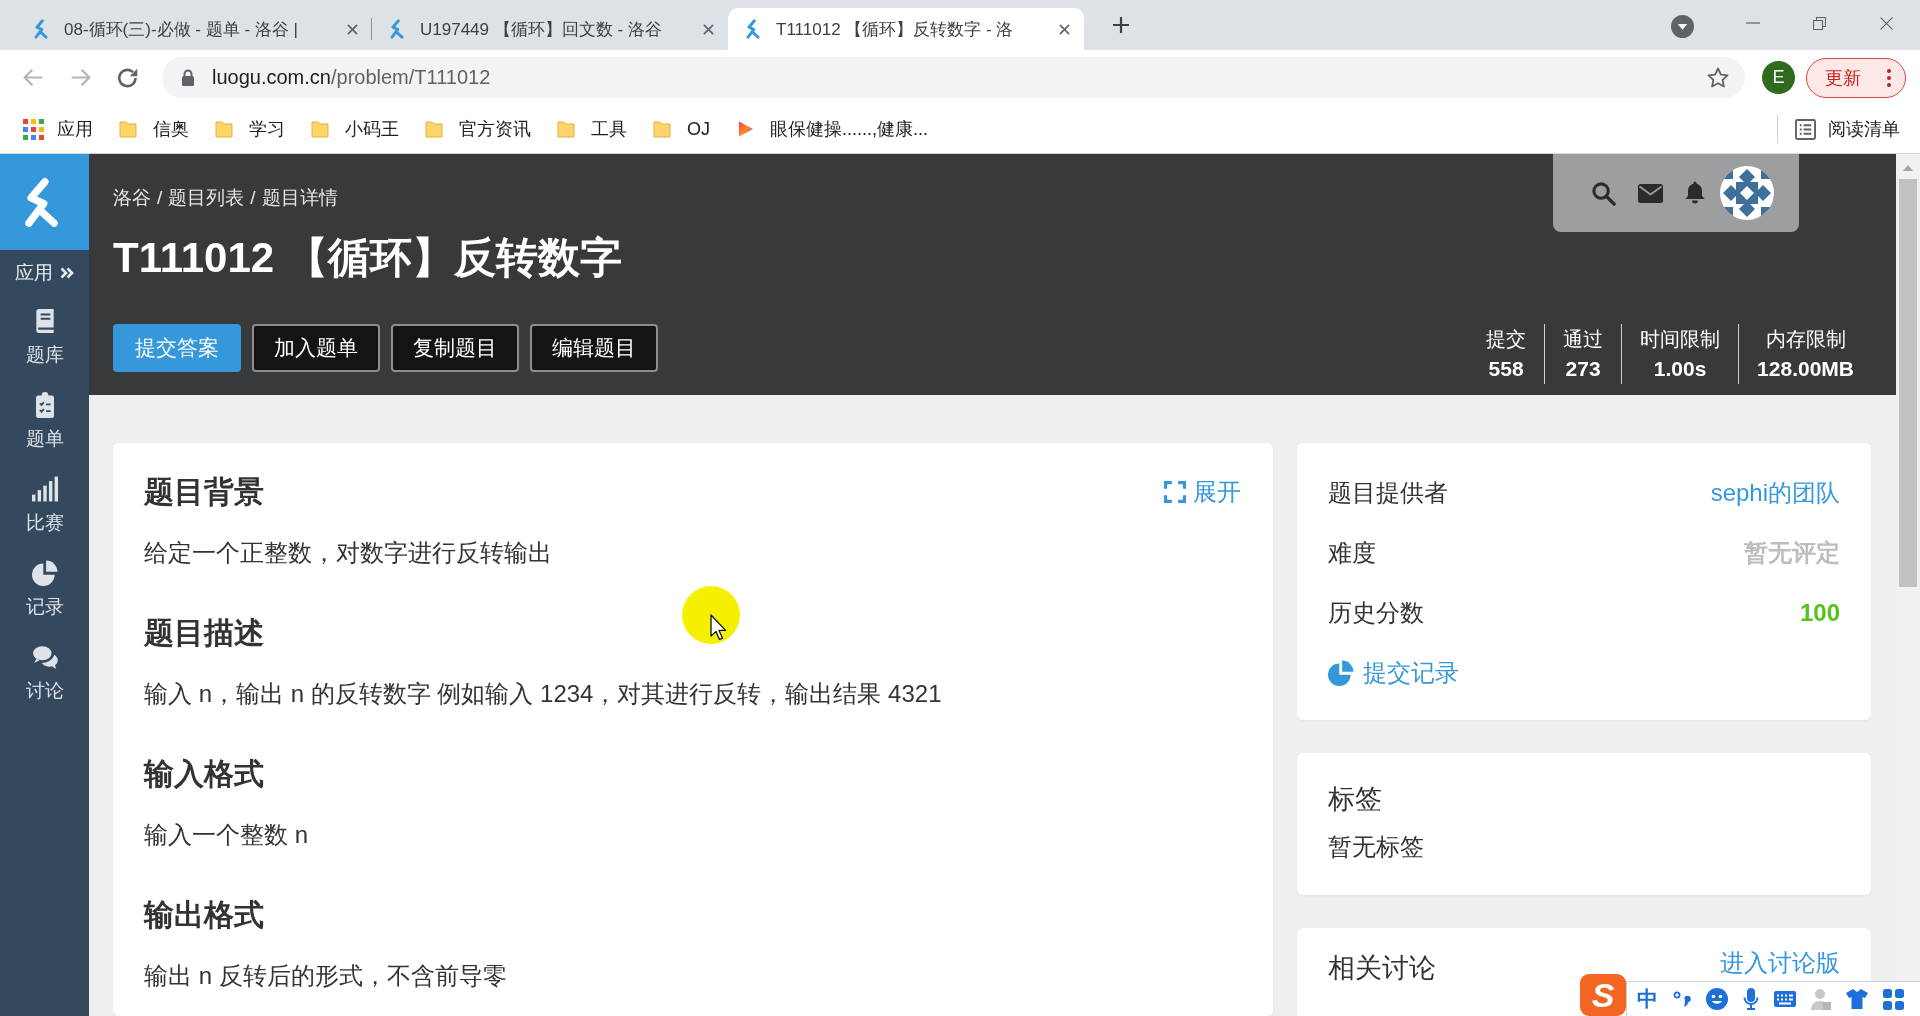 The width and height of the screenshot is (1920, 1016). I want to click on card-title: 相关讨论, so click(1382, 968).